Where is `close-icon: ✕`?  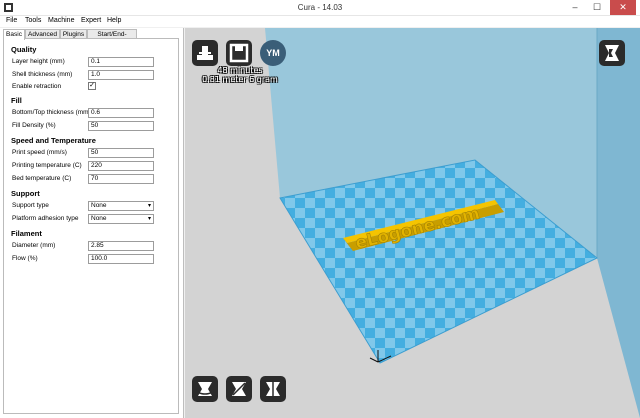 close-icon: ✕ is located at coordinates (623, 7).